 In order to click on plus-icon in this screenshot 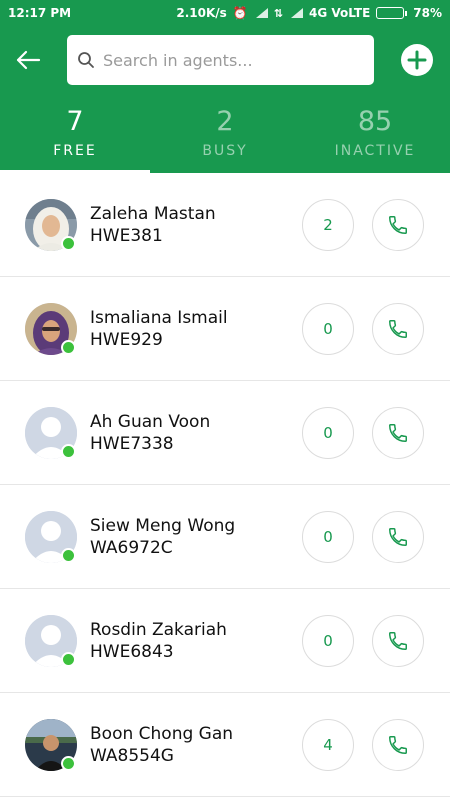, I will do `click(417, 60)`.